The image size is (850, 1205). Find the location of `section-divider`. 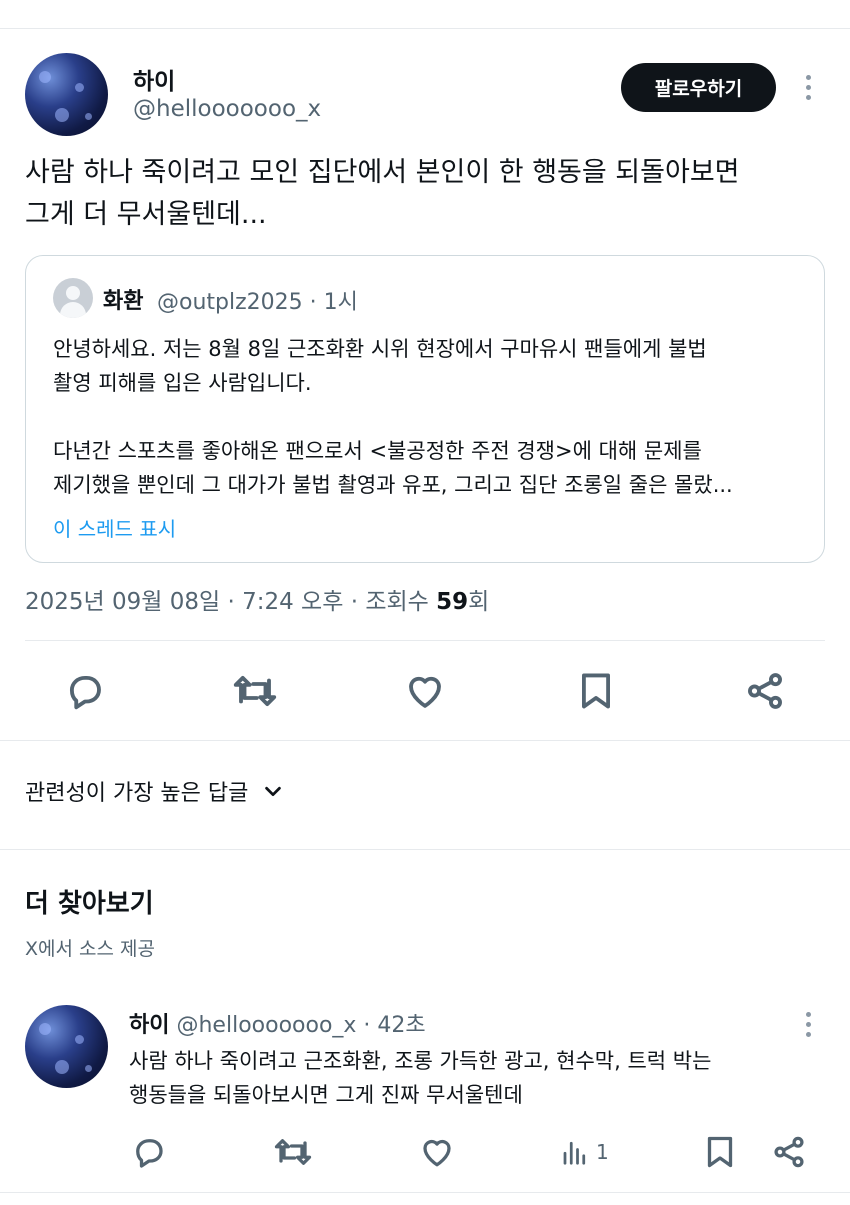

section-divider is located at coordinates (425, 849).